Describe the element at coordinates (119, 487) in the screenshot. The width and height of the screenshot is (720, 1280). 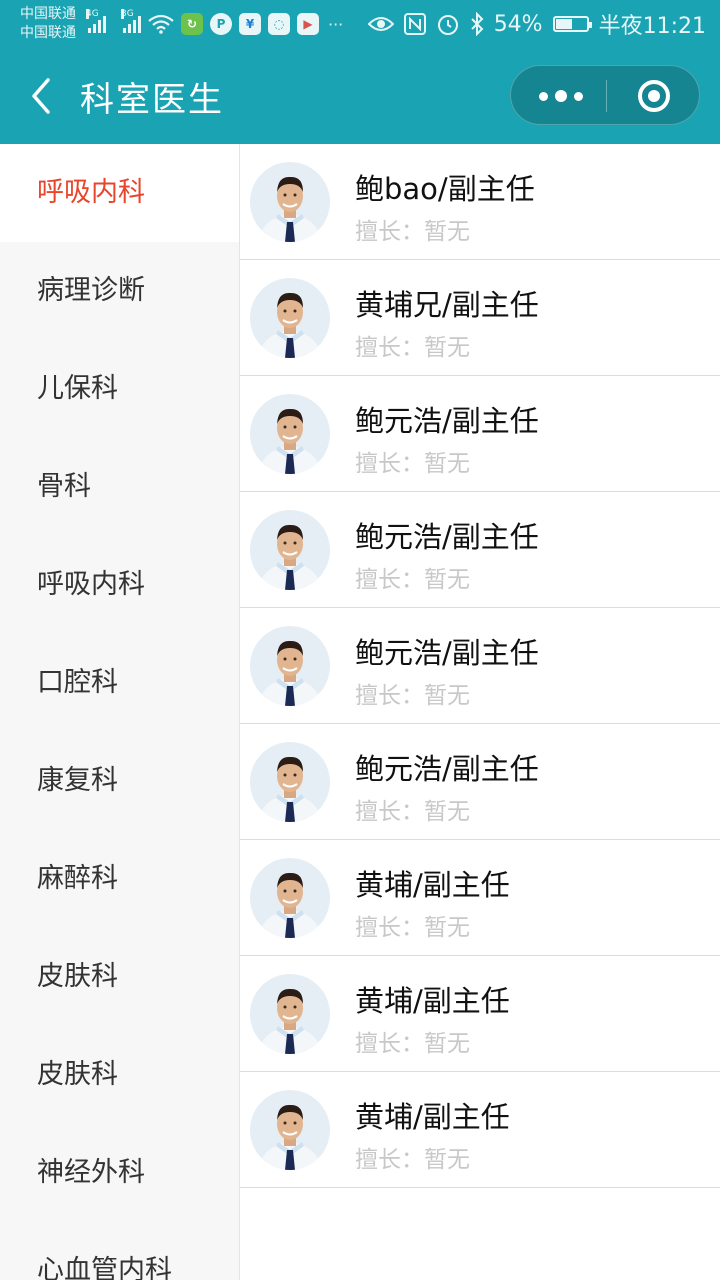
I see `sidebar-item-department: 骨科` at that location.